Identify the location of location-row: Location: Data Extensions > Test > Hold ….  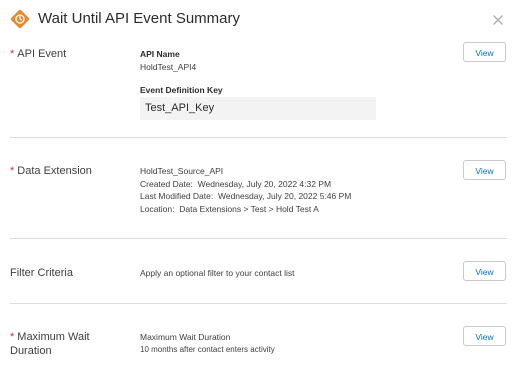
(229, 208).